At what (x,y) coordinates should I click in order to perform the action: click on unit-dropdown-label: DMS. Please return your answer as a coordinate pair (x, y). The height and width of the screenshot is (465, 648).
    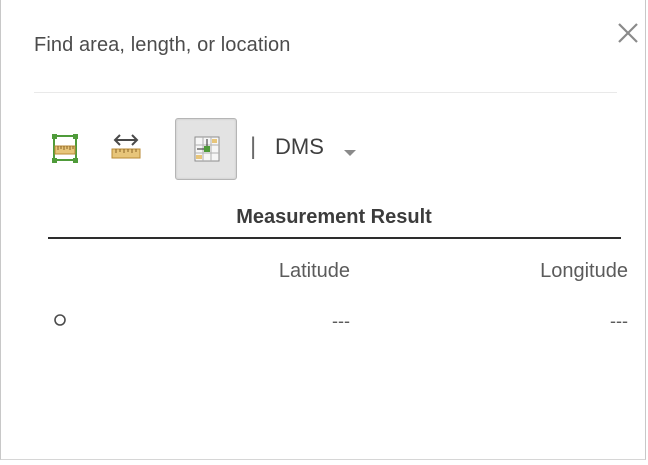
    Looking at the image, I should click on (299, 146).